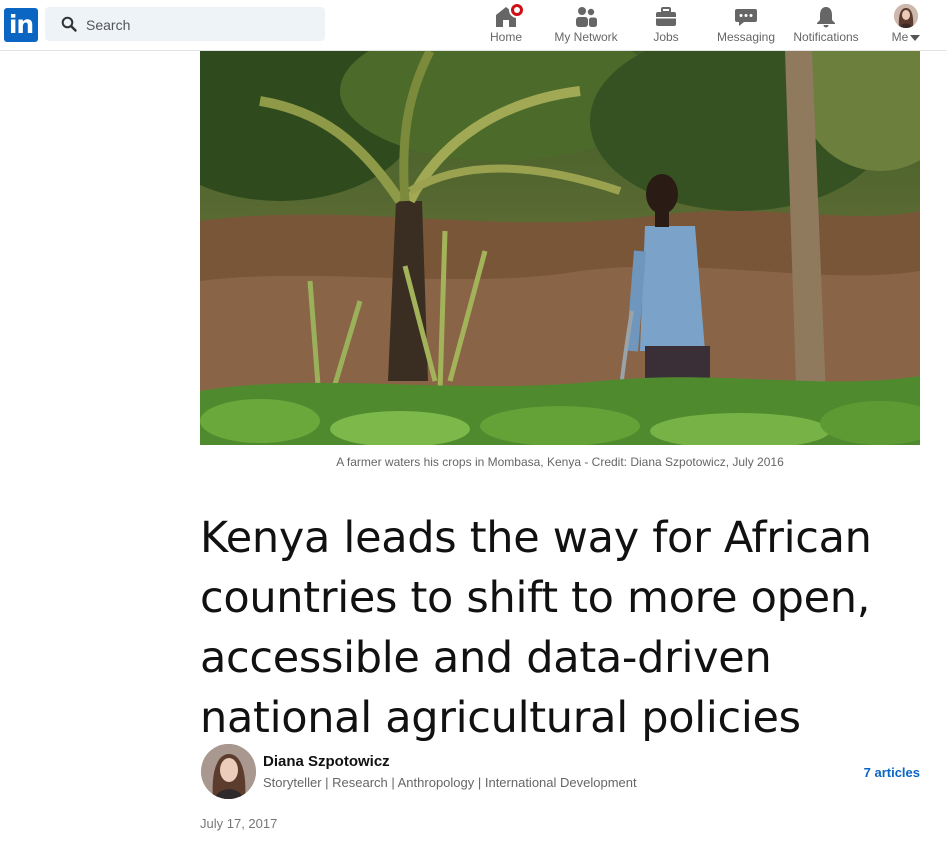  What do you see at coordinates (892, 772) in the screenshot?
I see `author-articles-link: 7 articles` at bounding box center [892, 772].